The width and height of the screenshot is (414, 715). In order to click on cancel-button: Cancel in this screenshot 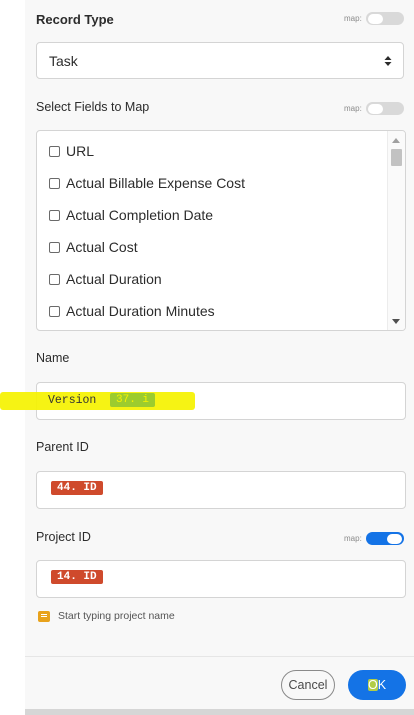, I will do `click(308, 685)`.